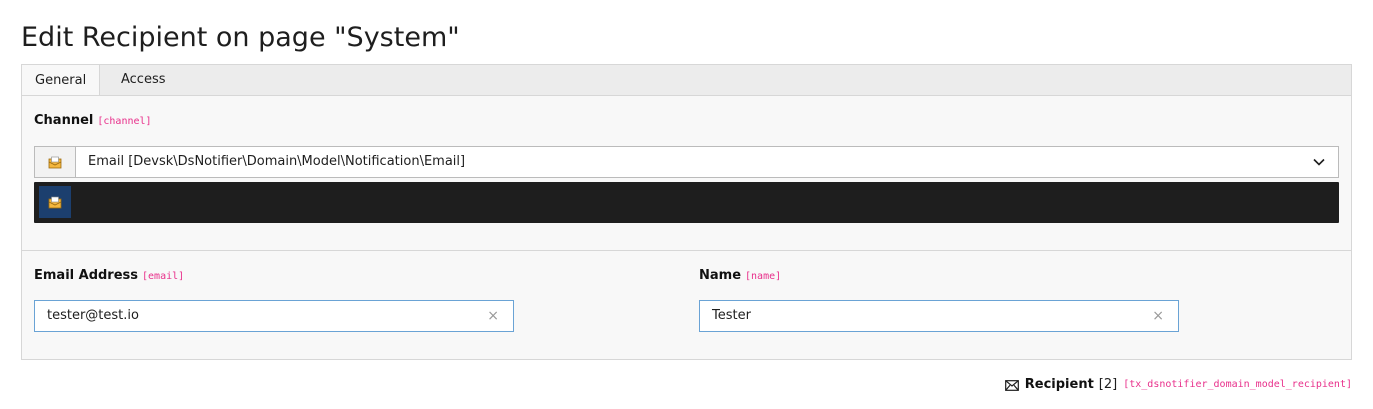 Image resolution: width=1373 pixels, height=409 pixels. I want to click on section-divider, so click(686, 250).